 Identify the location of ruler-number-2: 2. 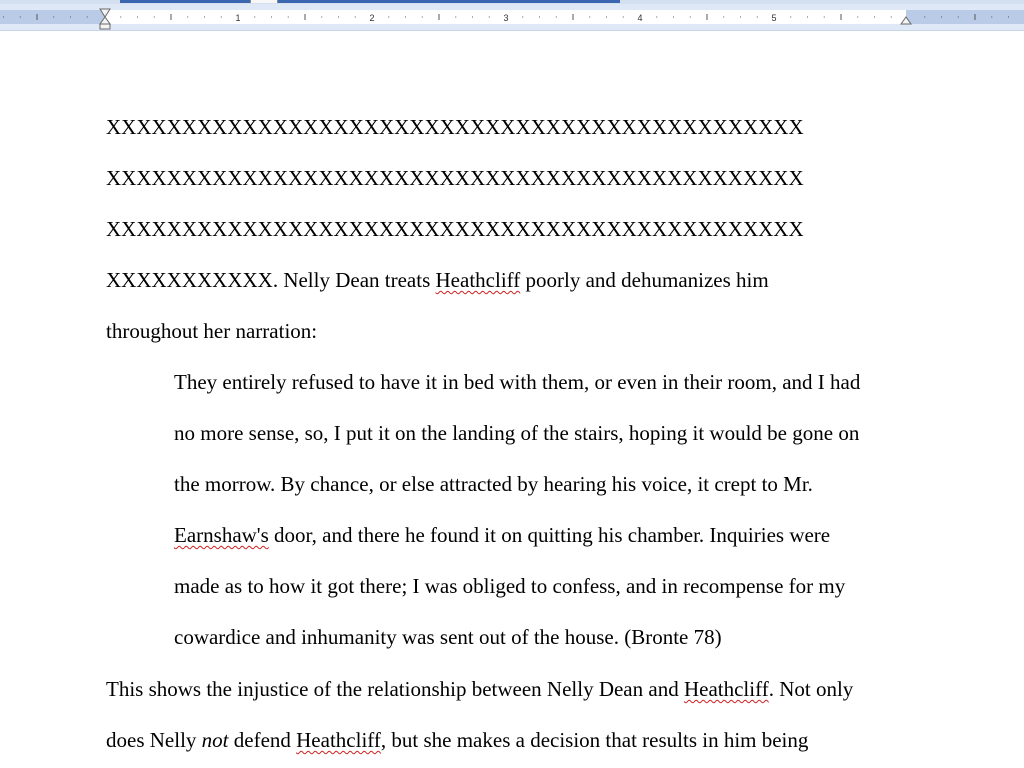
(371, 18).